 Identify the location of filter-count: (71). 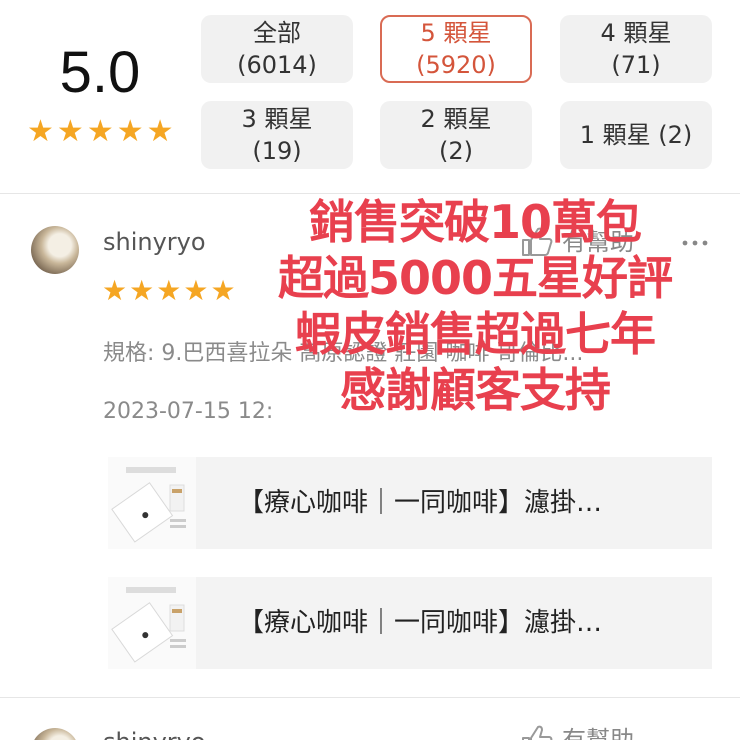
(636, 65).